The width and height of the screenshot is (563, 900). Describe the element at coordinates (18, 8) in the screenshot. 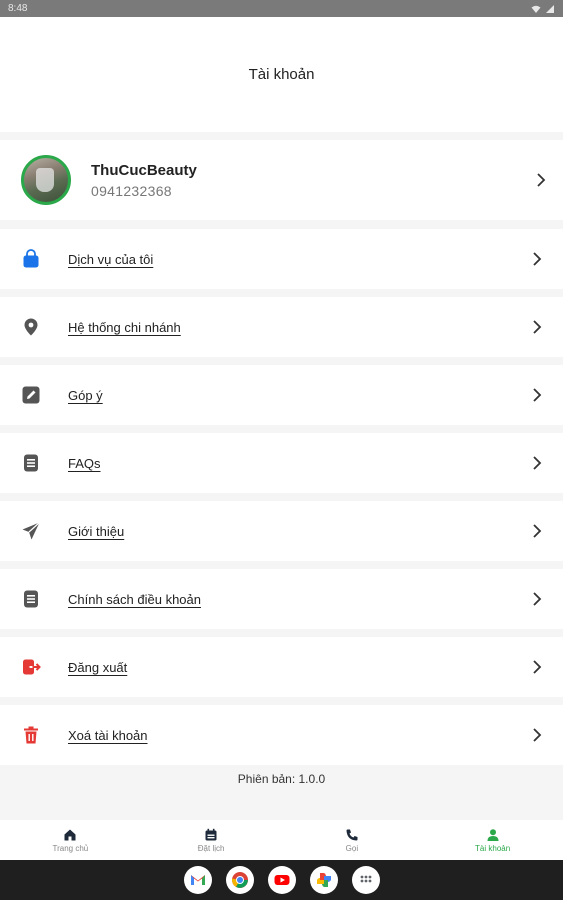

I see `status-time: 8:48` at that location.